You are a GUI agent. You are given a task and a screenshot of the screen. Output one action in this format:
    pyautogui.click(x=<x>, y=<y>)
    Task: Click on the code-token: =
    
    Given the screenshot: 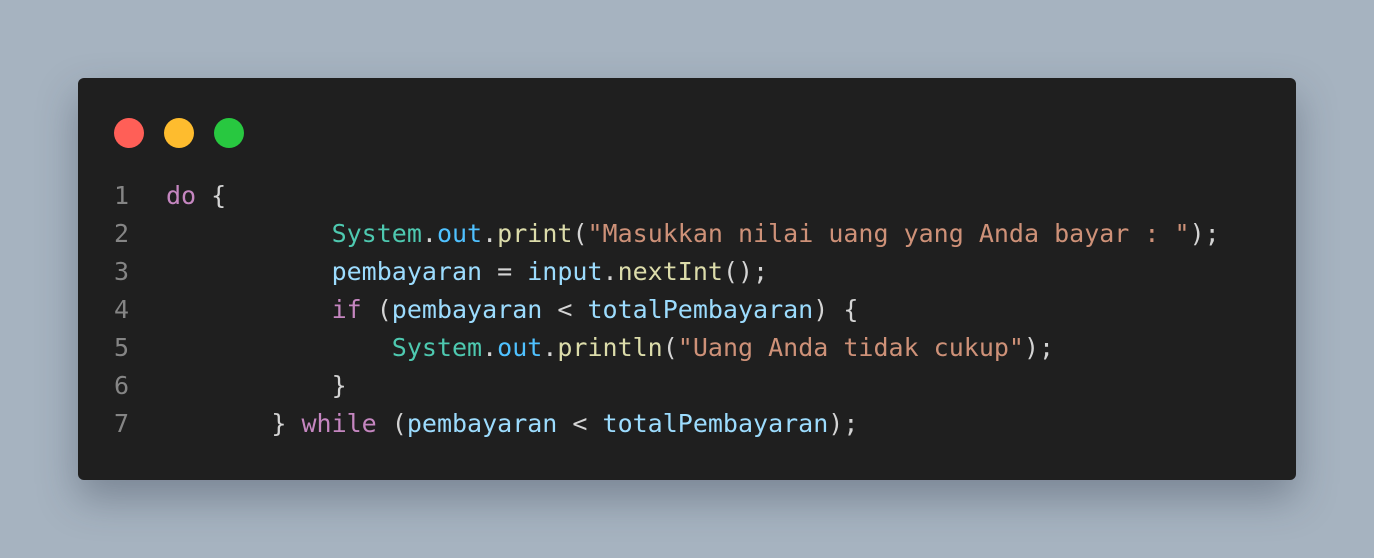 What is the action you would take?
    pyautogui.click(x=505, y=271)
    